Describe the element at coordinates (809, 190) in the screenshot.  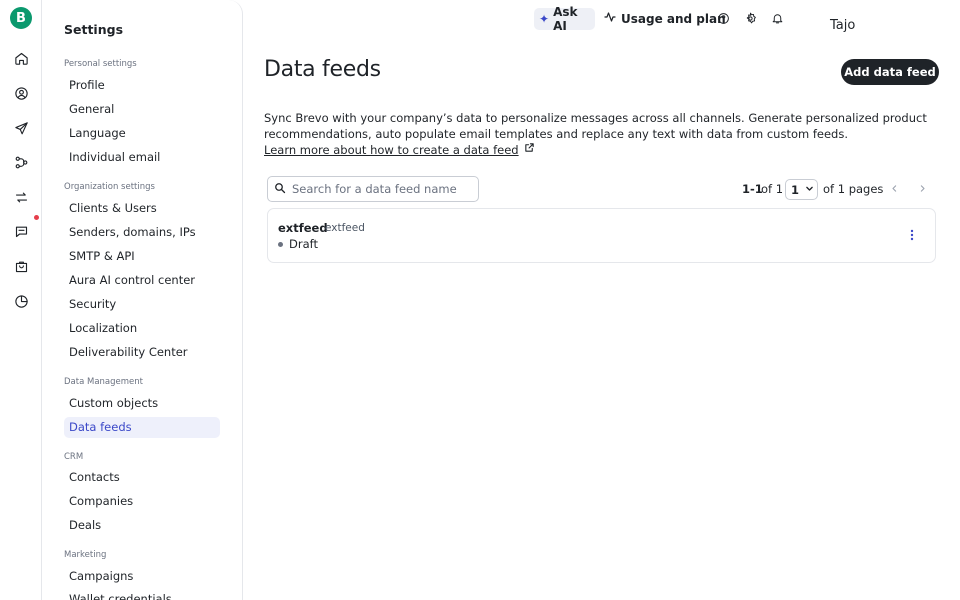
I see `chevron-down-icon` at that location.